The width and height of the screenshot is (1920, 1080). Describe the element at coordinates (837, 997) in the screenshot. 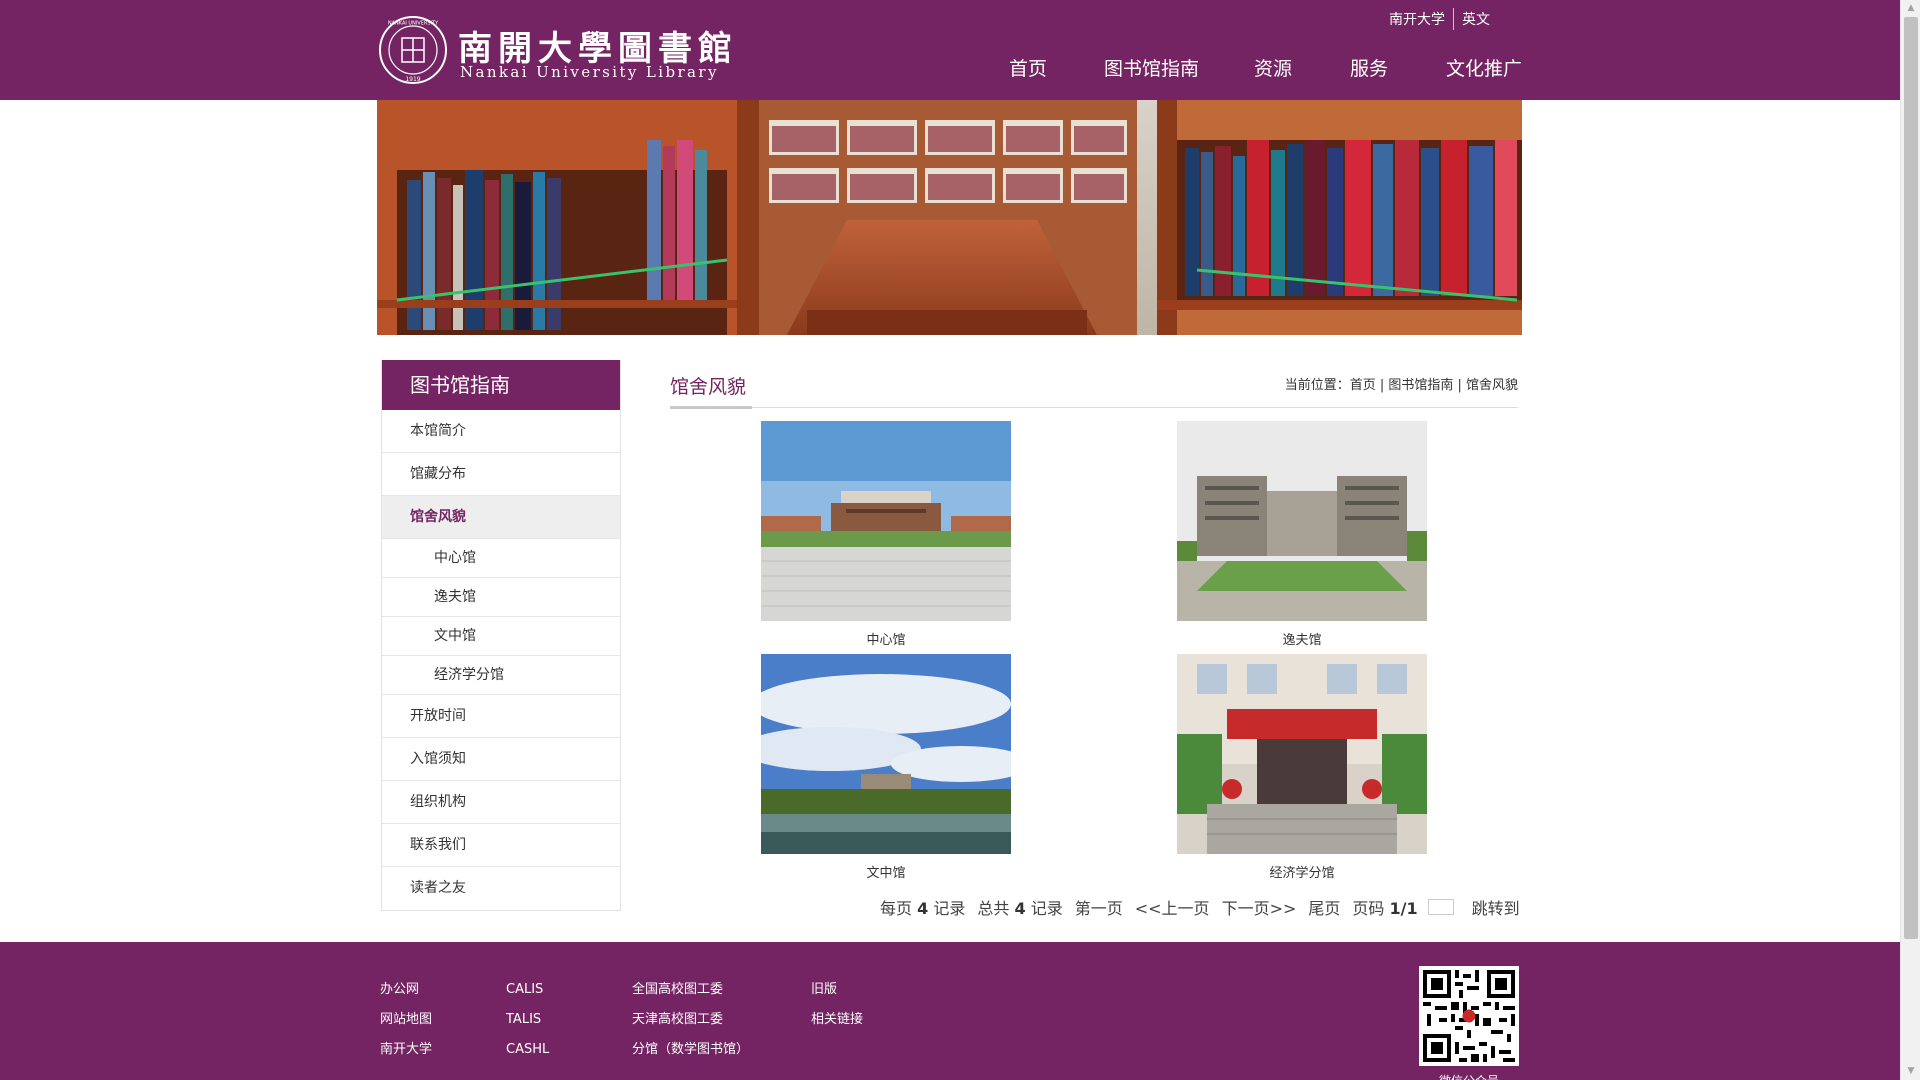

I see `footer-link-old-version: 旧版` at that location.